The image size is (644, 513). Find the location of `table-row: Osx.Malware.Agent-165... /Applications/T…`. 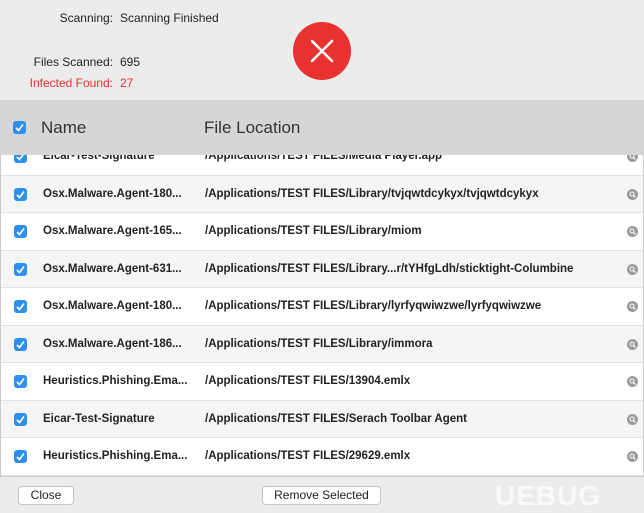

table-row: Osx.Malware.Agent-165... /Applications/T… is located at coordinates (322, 232).